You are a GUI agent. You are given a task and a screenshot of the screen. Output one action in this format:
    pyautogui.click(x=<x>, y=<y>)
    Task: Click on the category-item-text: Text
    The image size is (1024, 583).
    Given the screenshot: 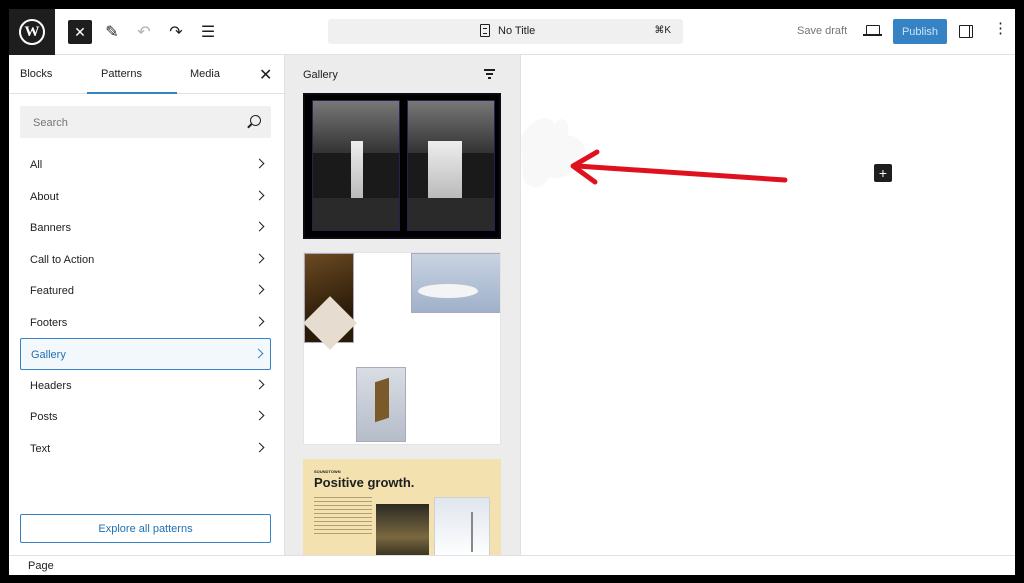 What is the action you would take?
    pyautogui.click(x=145, y=449)
    